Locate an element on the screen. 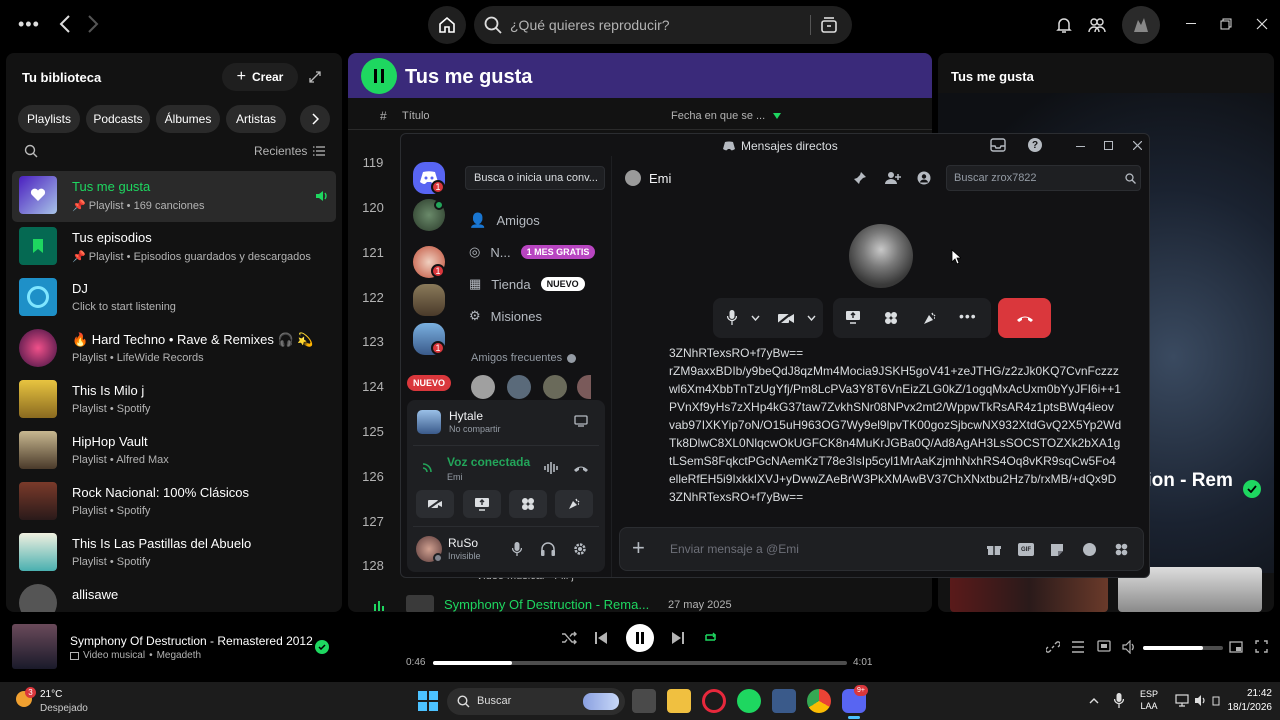  list-item: This Is Milo j Playlist • Spotify is located at coordinates (174, 400).